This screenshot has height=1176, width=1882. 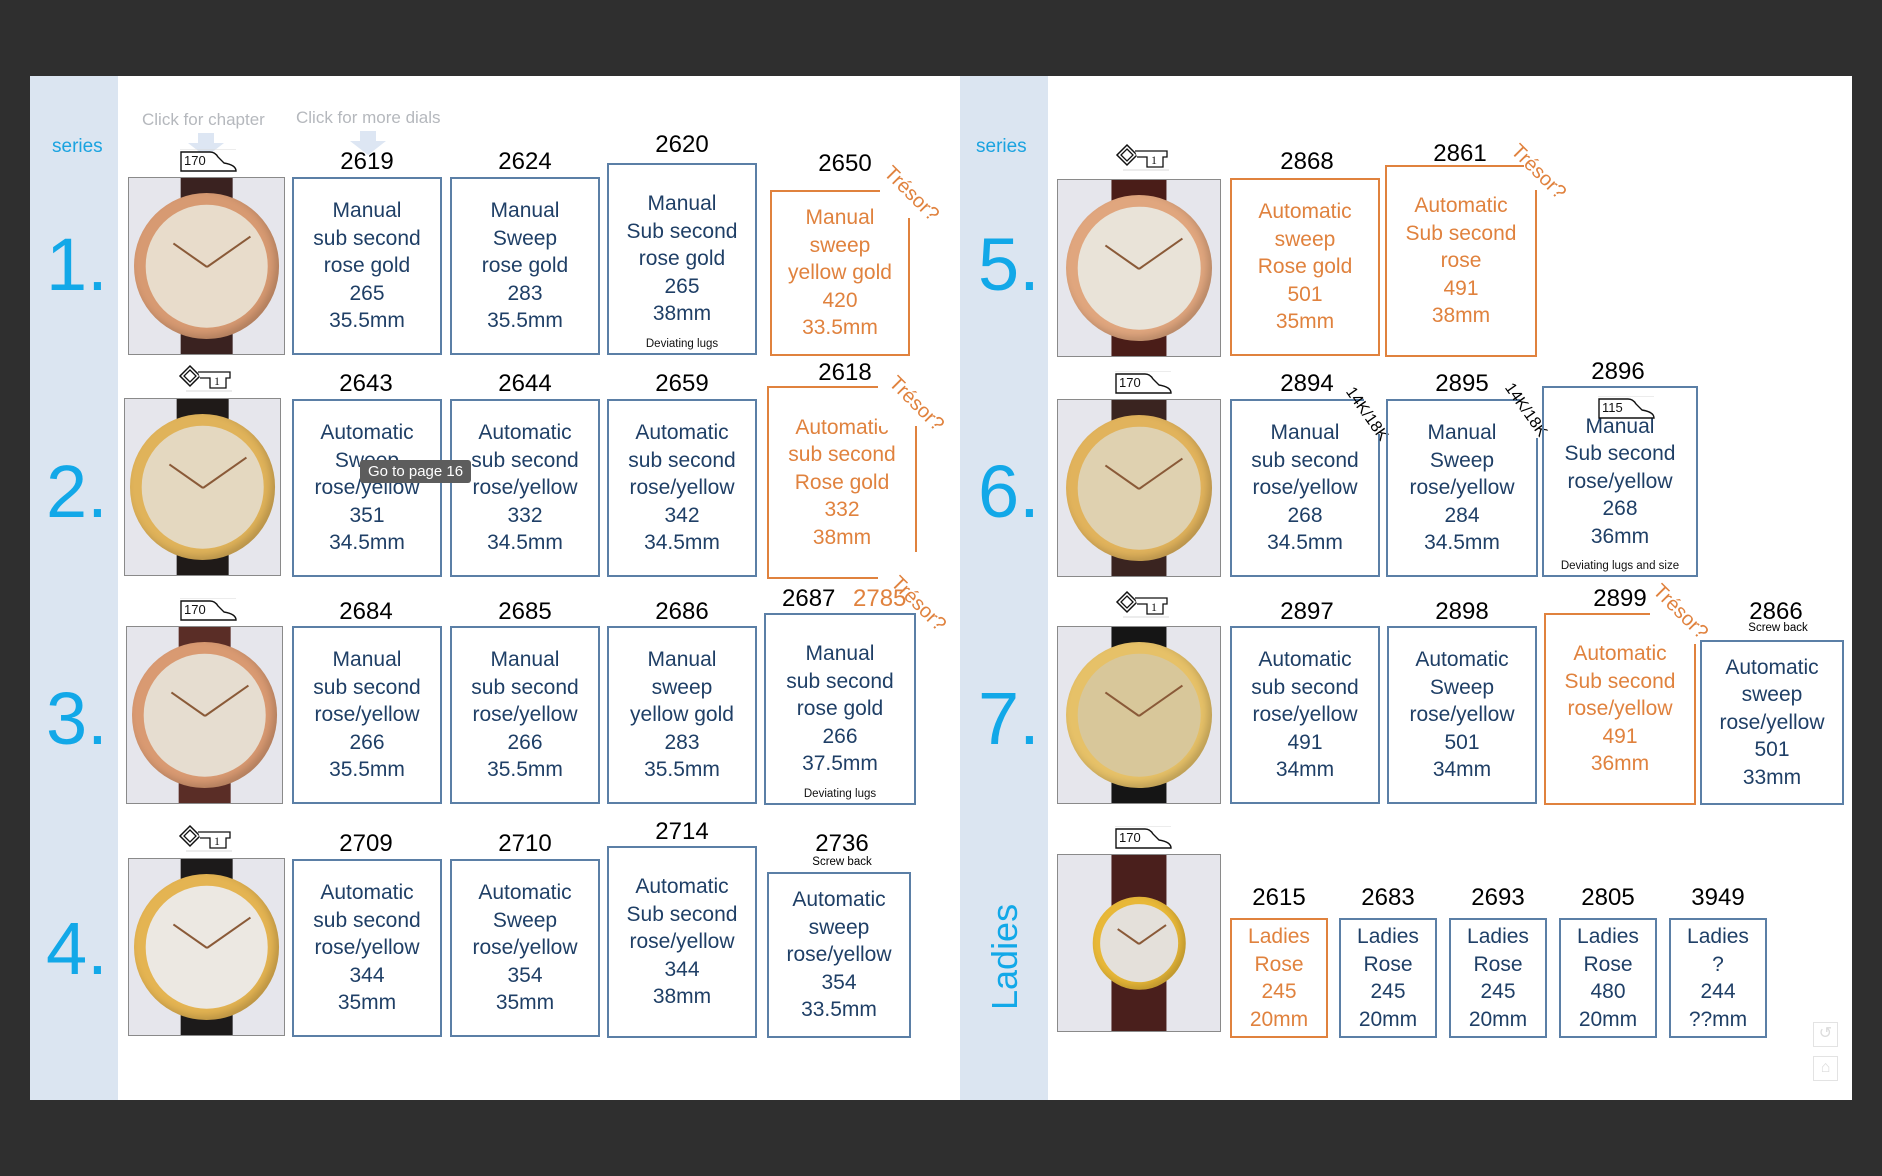 I want to click on spec-line: 332, so click(x=842, y=510).